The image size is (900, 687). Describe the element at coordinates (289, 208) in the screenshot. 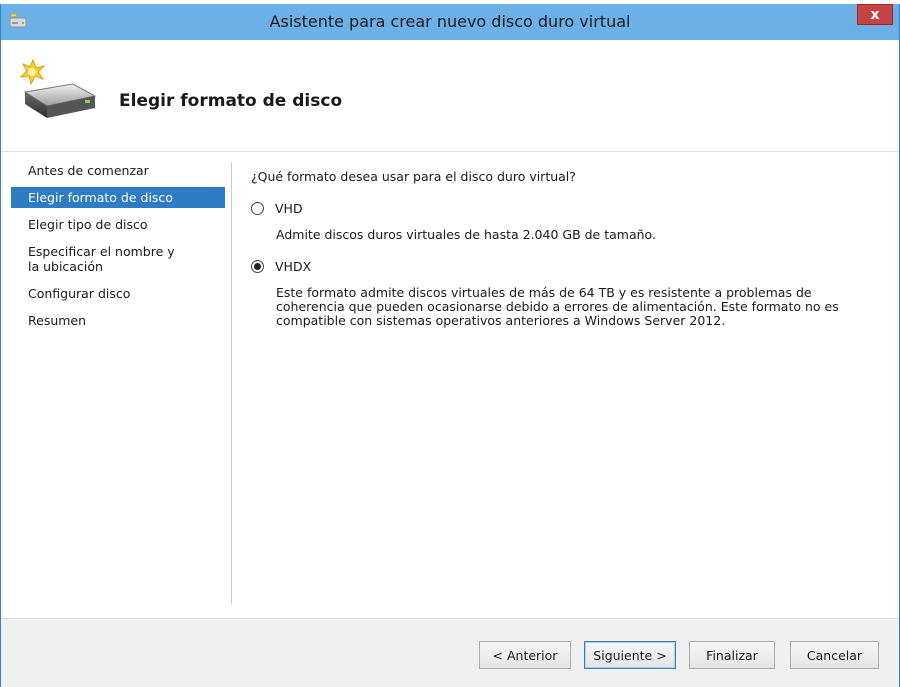

I see `vhd-label: VHD` at that location.